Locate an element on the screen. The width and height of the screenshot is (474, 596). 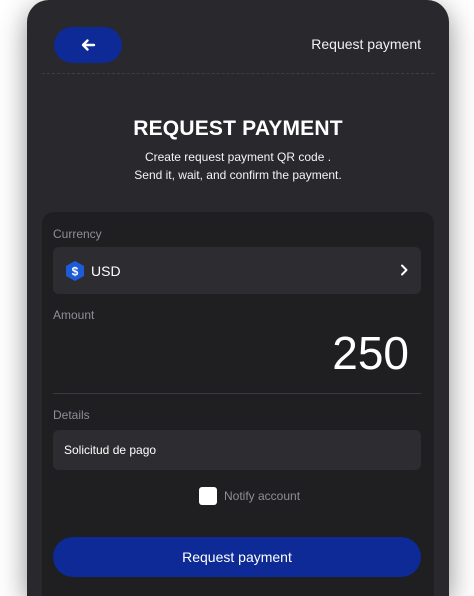
arrow-left-icon is located at coordinates (88, 45).